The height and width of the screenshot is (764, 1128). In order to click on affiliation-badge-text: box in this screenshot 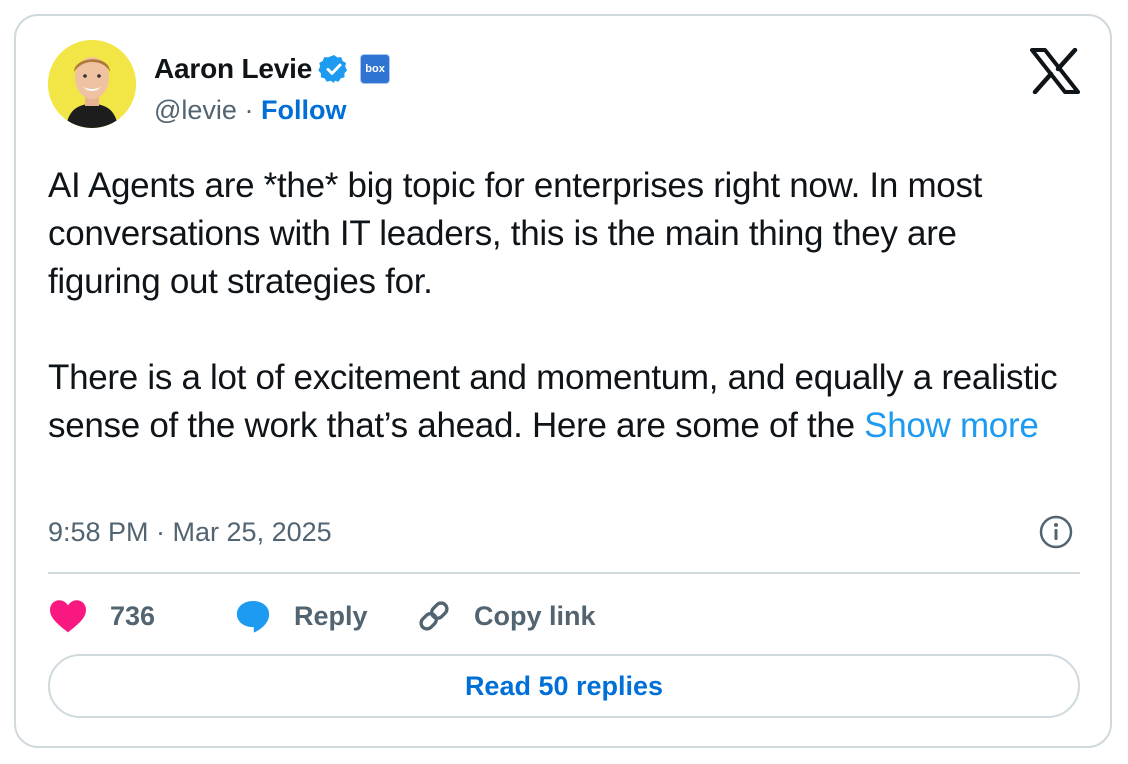, I will do `click(375, 69)`.